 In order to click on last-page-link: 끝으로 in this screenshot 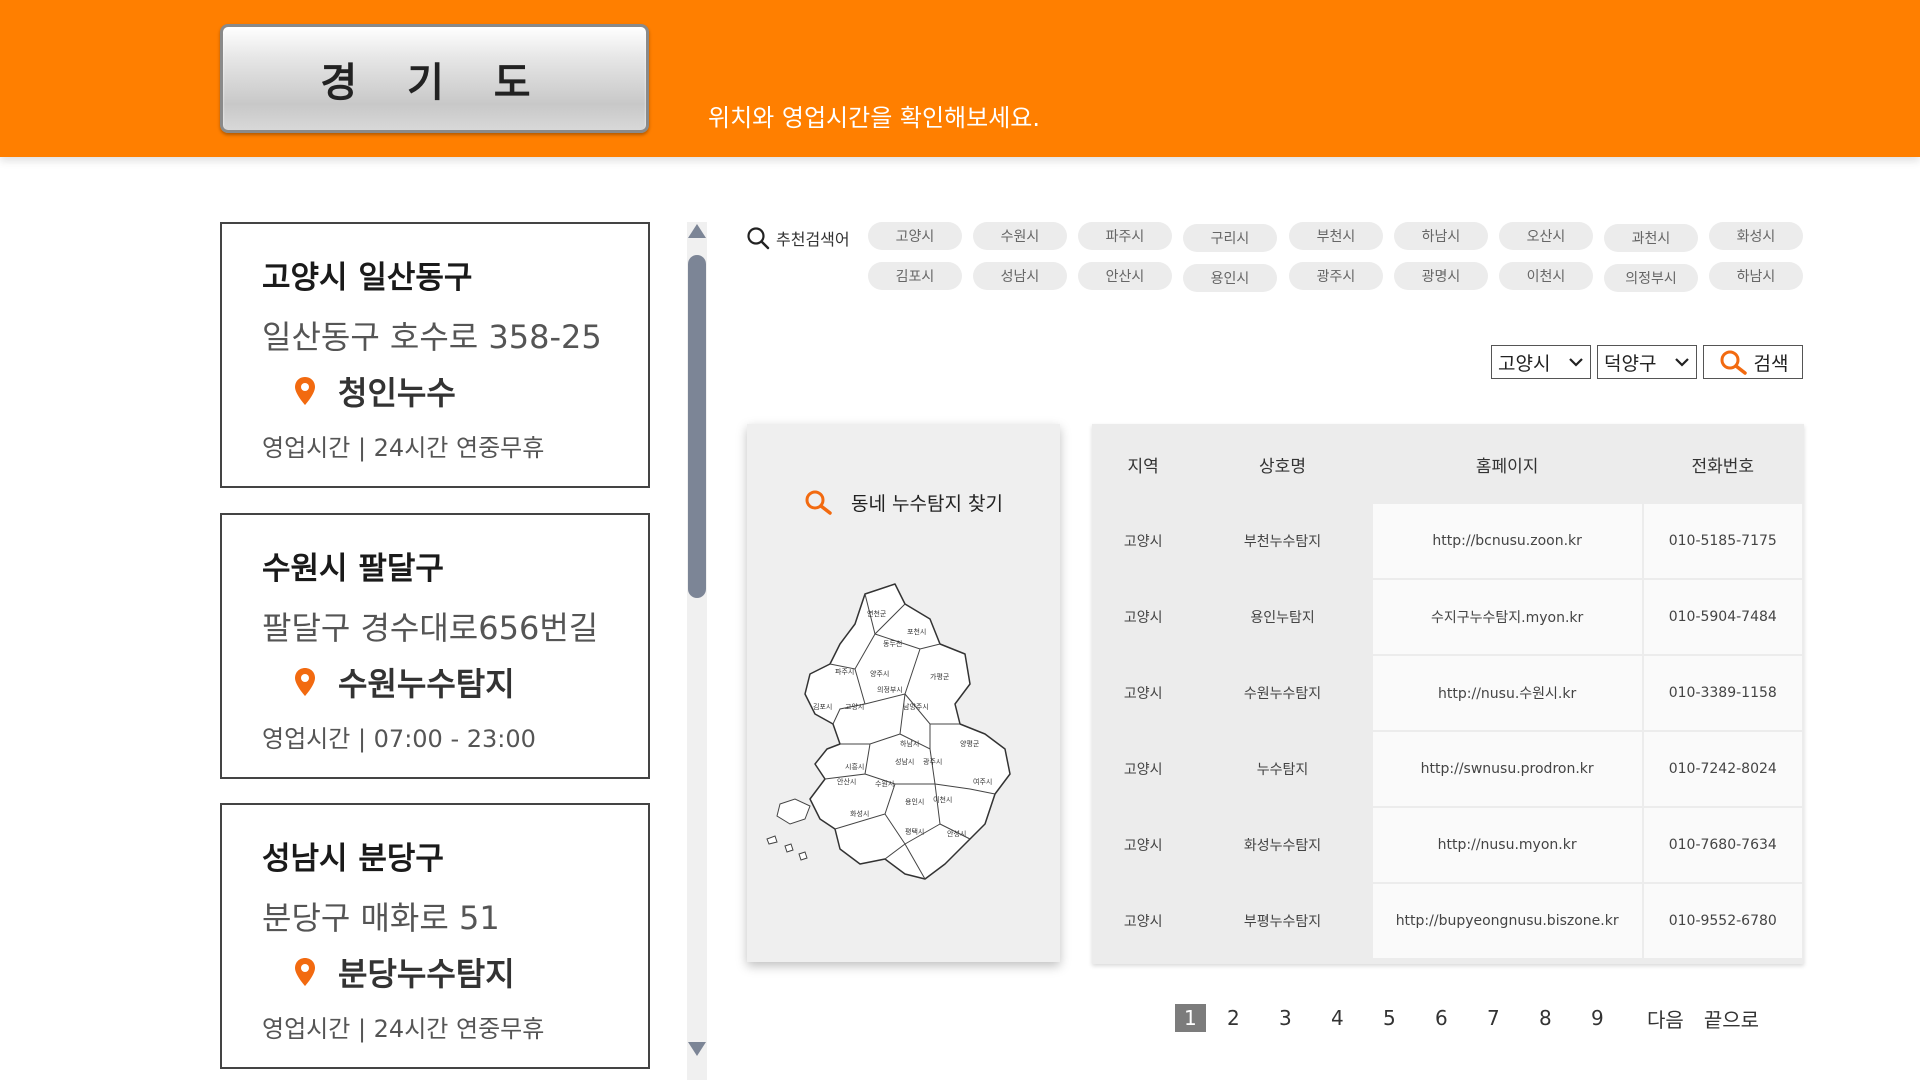, I will do `click(1731, 1018)`.